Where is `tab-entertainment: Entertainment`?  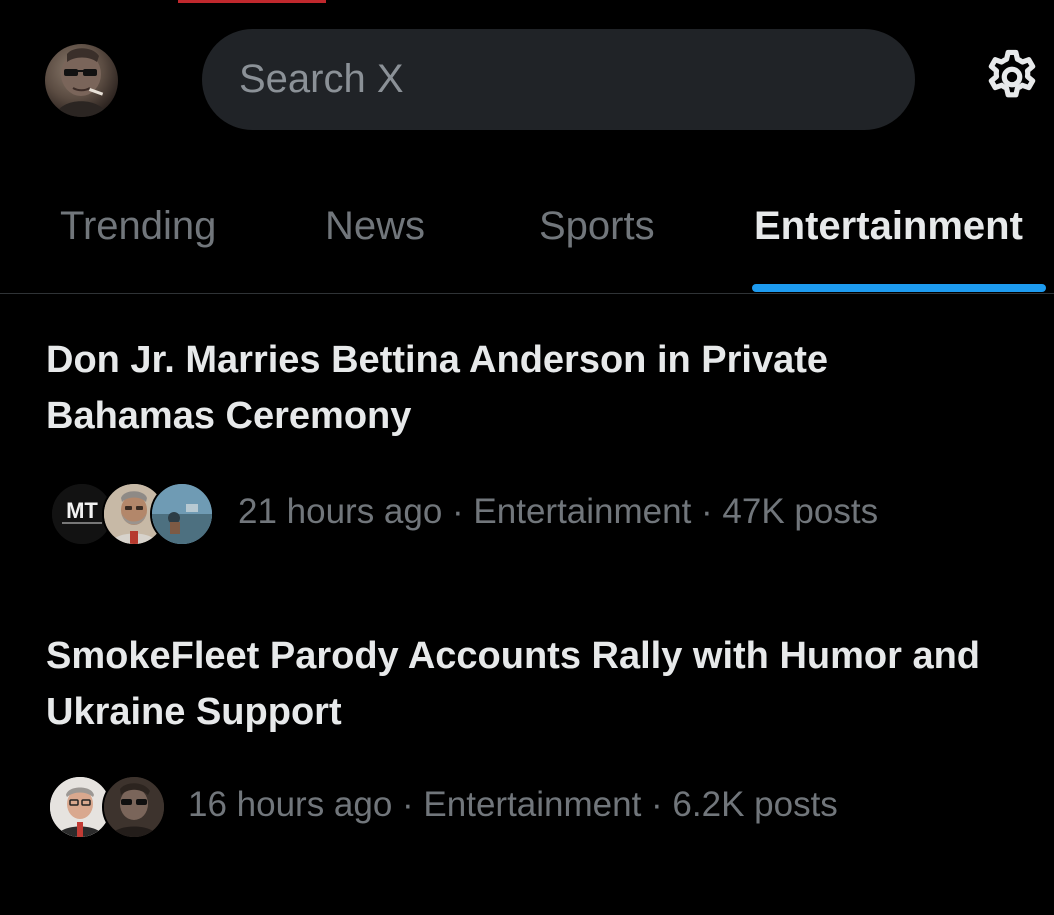
tab-entertainment: Entertainment is located at coordinates (888, 226).